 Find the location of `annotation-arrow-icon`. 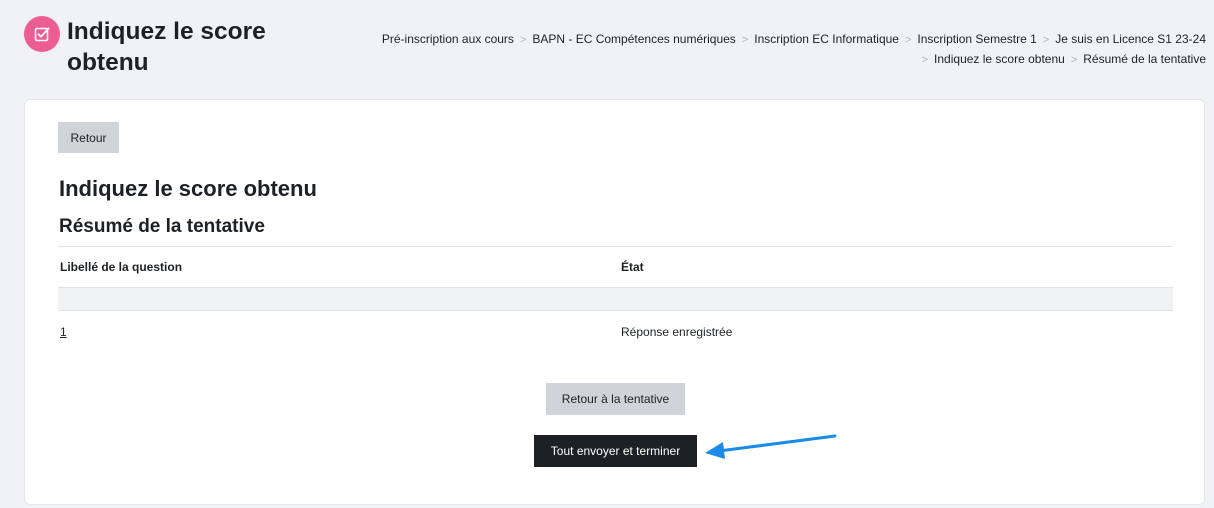

annotation-arrow-icon is located at coordinates (771, 446).